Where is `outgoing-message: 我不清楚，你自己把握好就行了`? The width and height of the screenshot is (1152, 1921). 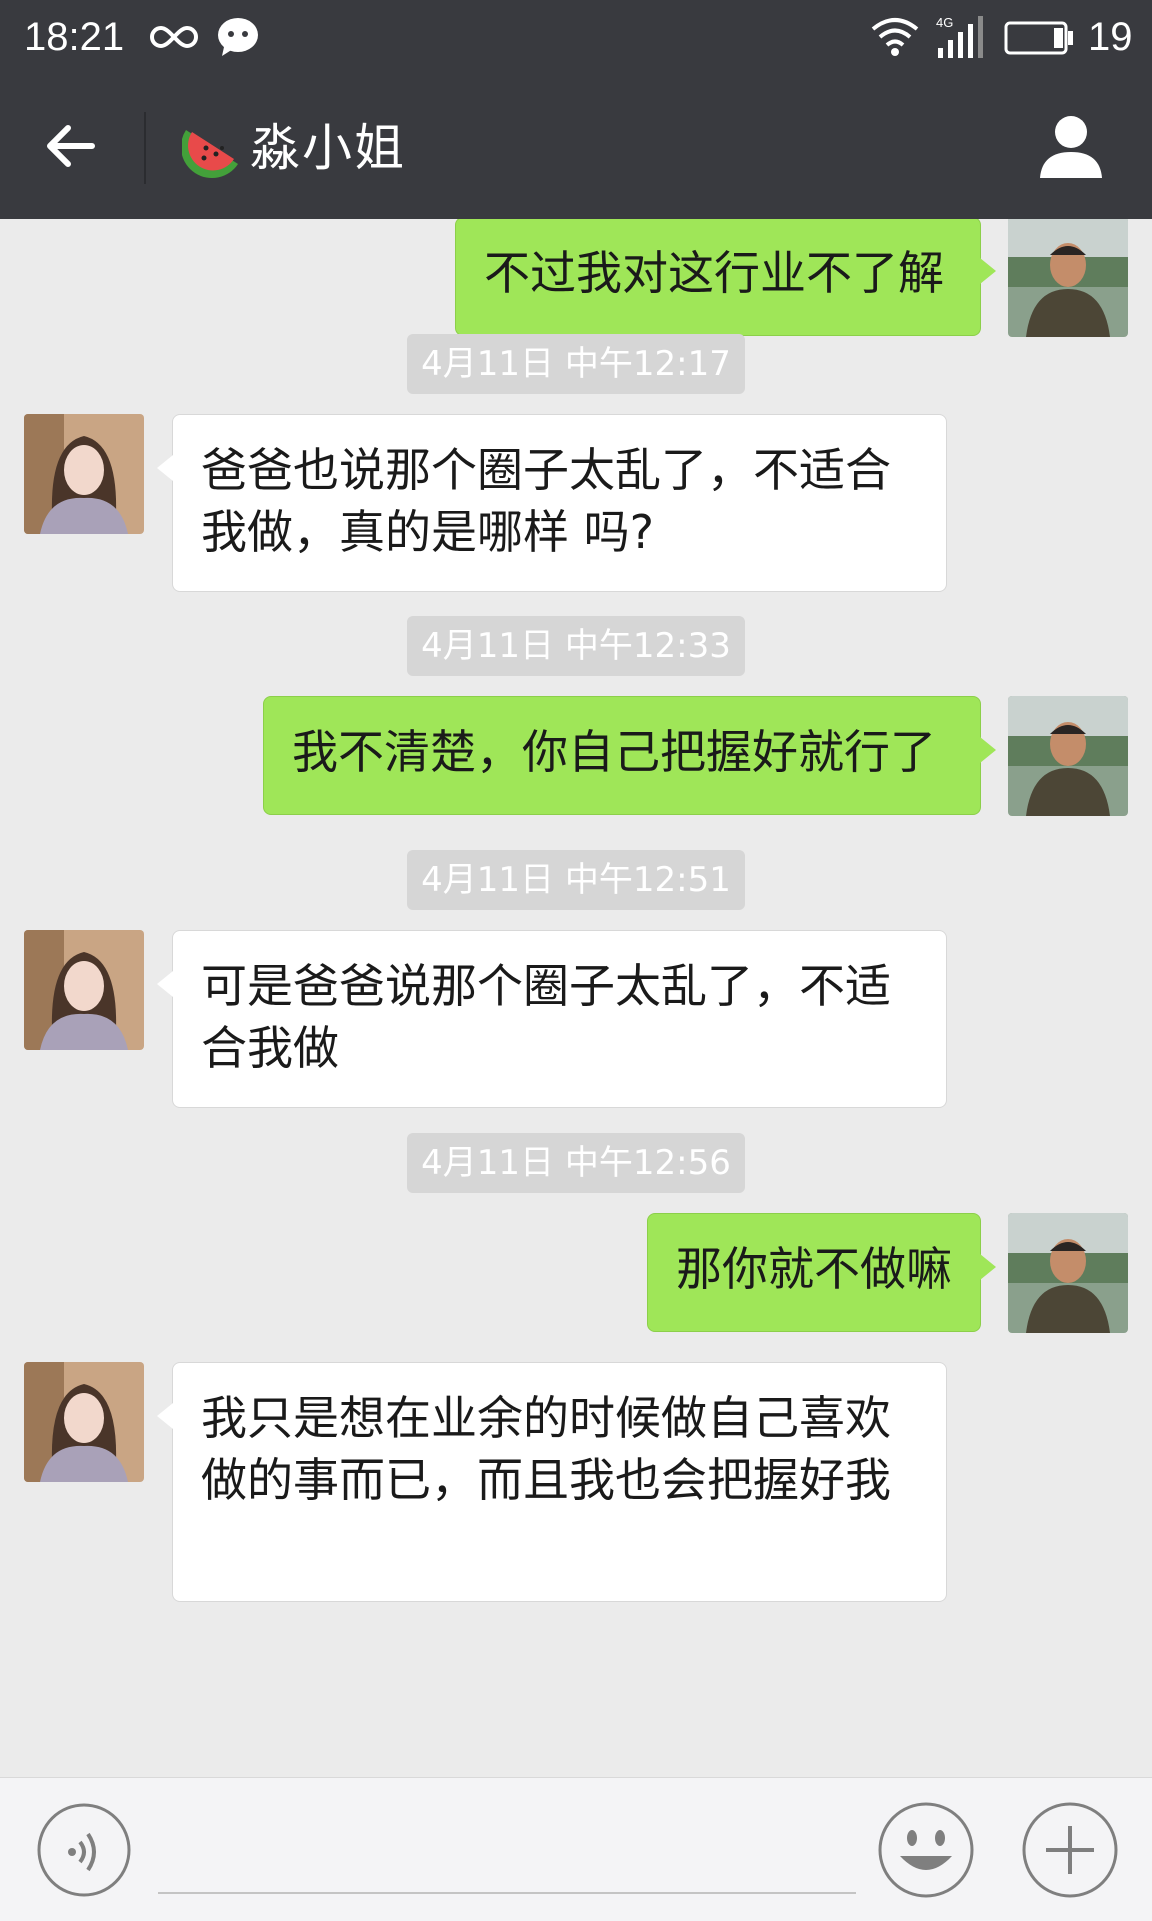 outgoing-message: 我不清楚，你自己把握好就行了 is located at coordinates (629, 755).